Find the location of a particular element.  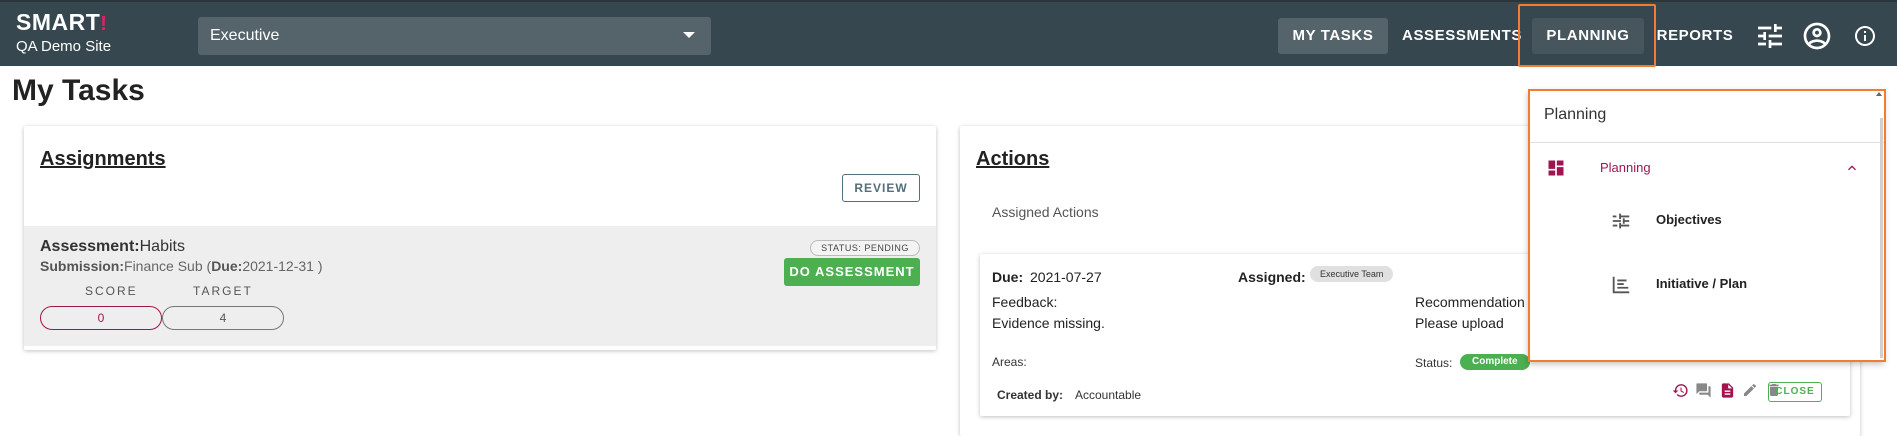

assigned-label: Assigned: is located at coordinates (1272, 277).